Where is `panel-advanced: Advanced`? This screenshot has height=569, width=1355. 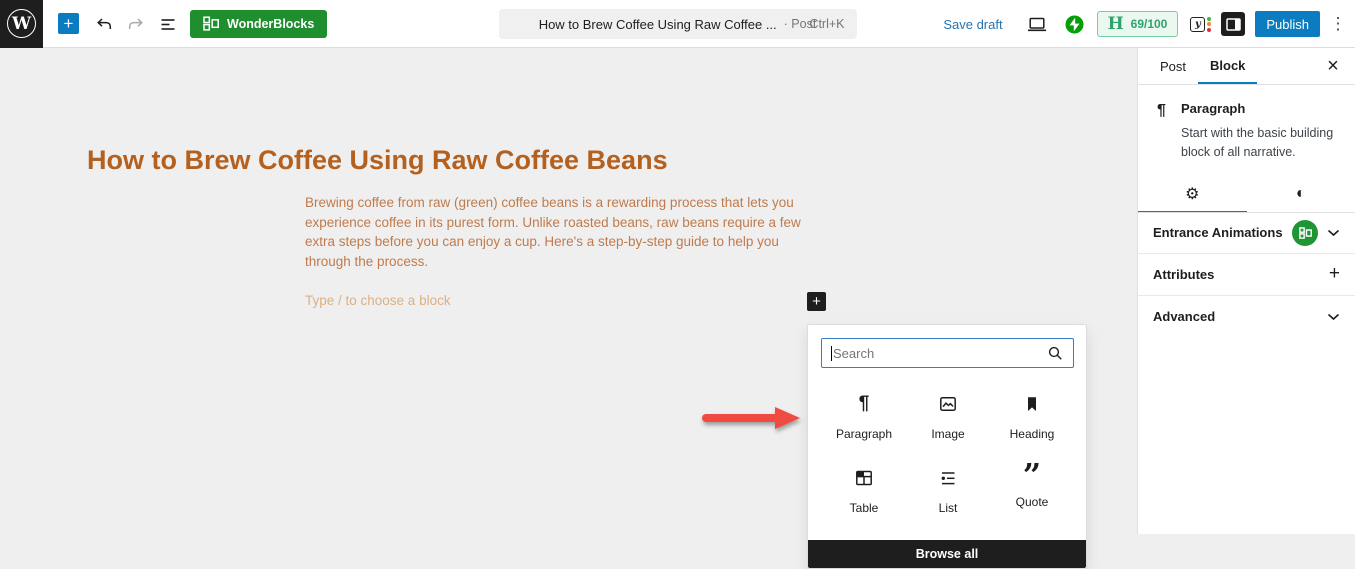
panel-advanced: Advanced is located at coordinates (1246, 317).